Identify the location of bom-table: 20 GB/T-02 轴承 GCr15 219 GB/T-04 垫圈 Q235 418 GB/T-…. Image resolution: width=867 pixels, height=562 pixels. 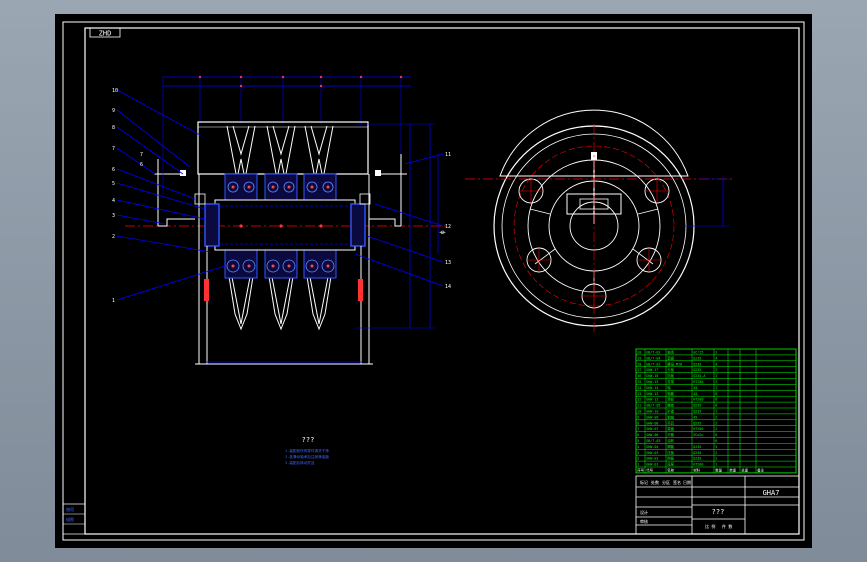
(716, 411).